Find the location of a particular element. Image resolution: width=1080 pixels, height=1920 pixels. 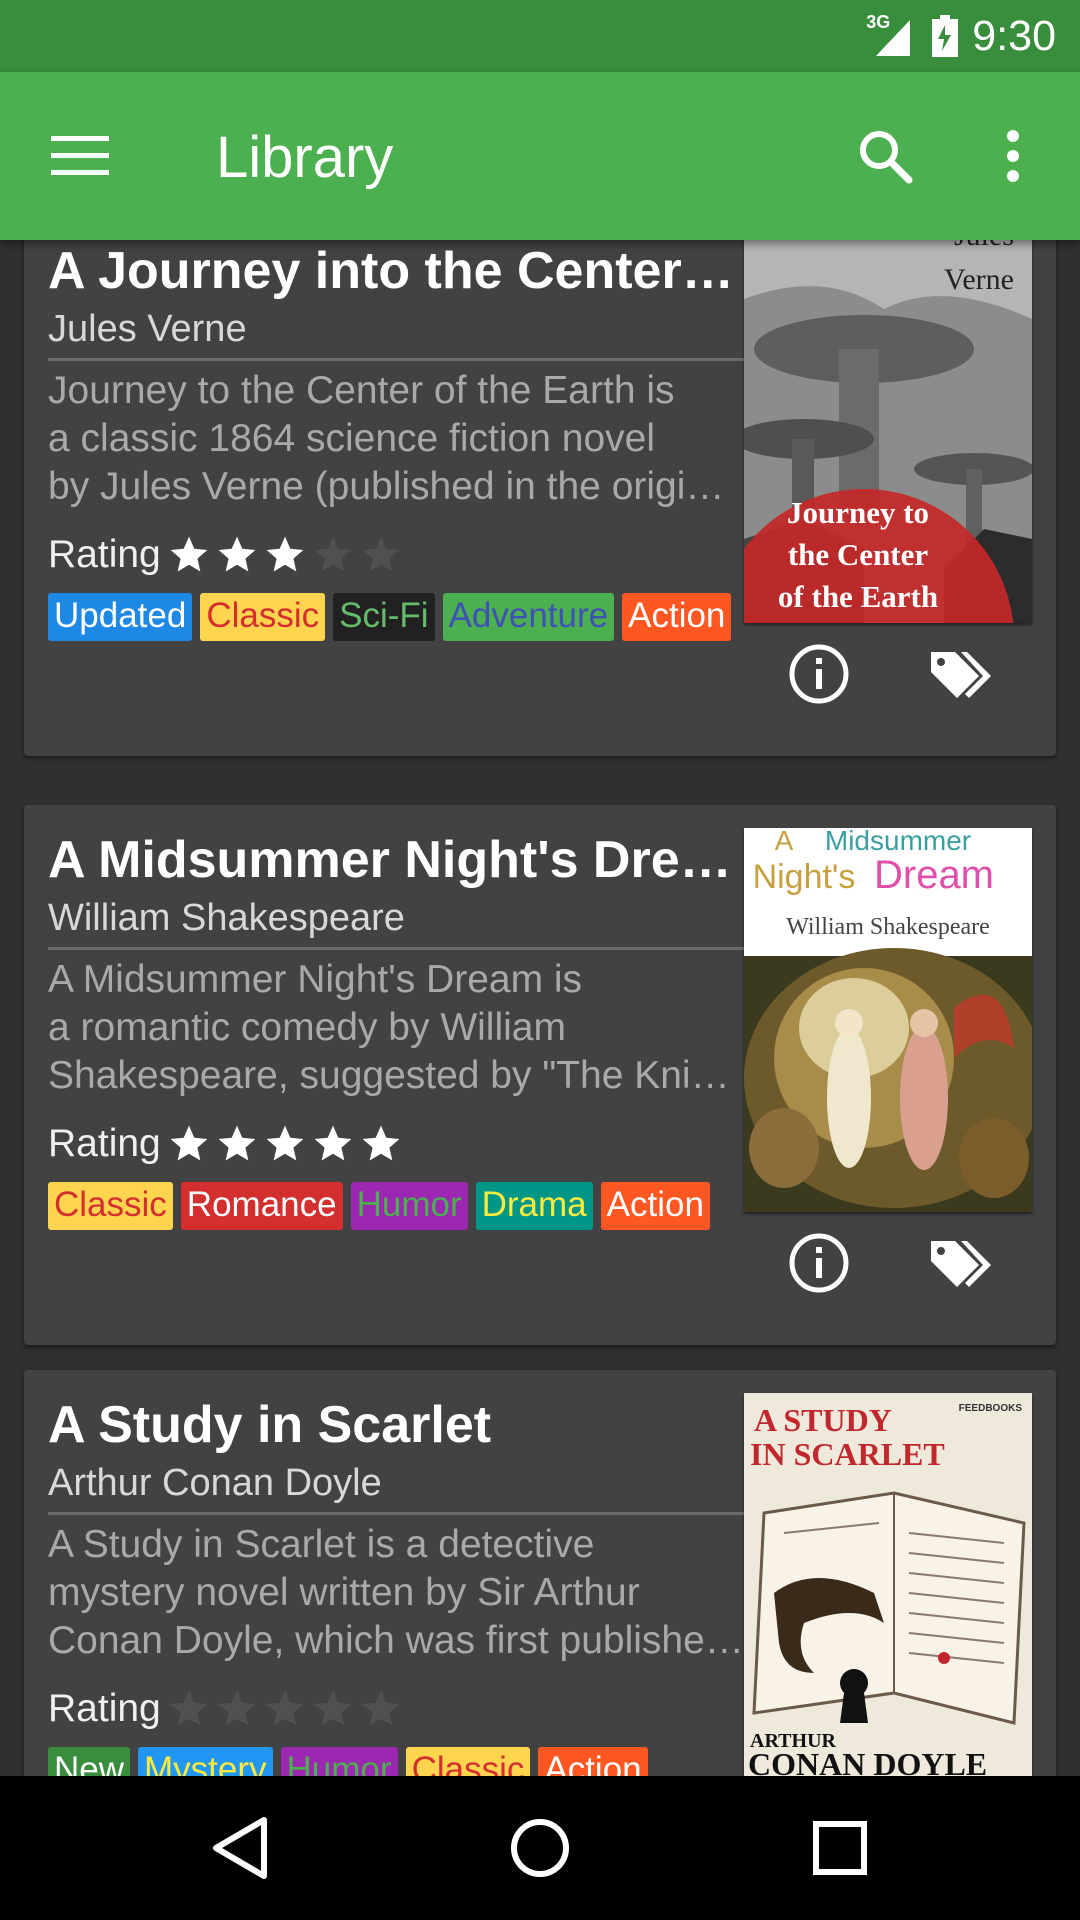

tag-list: Updated Classic Sci-Fi Adventure Action is located at coordinates (396, 617).